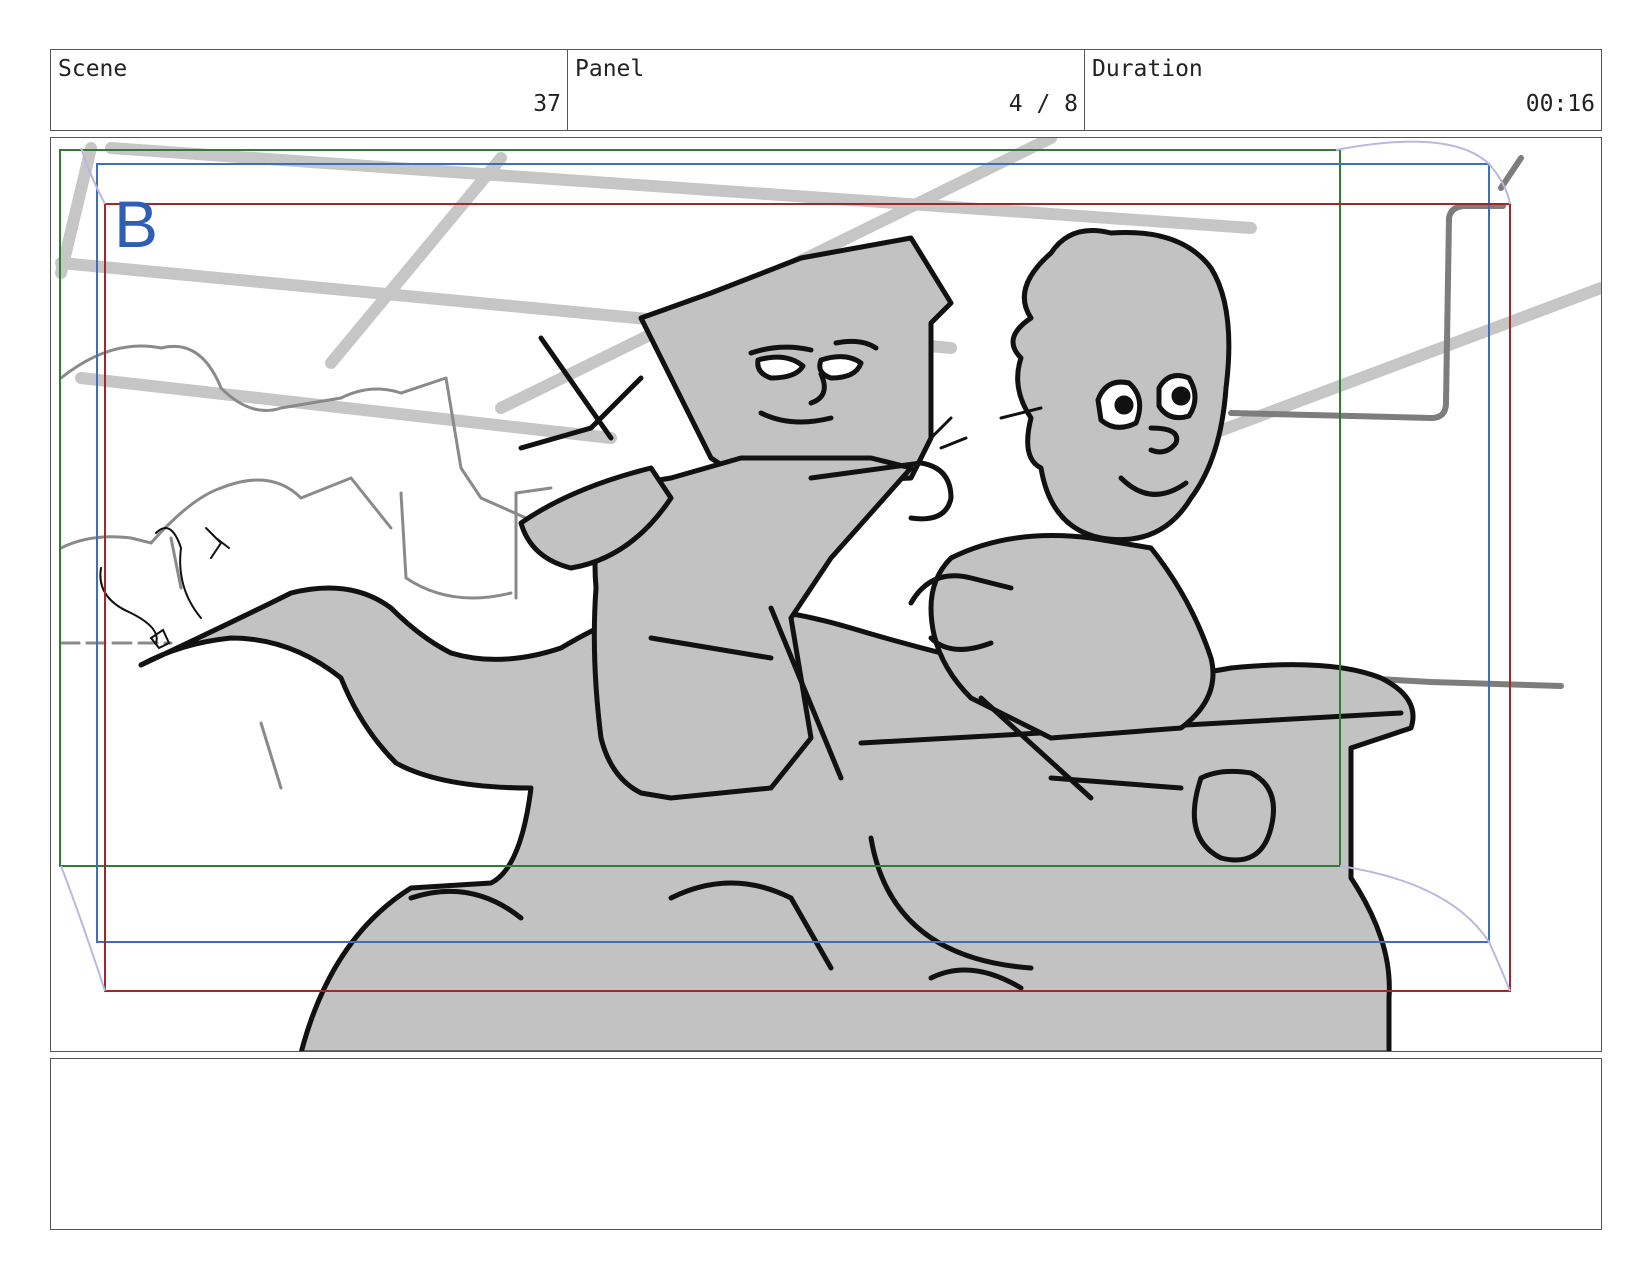 This screenshot has height=1275, width=1650. Describe the element at coordinates (136, 224) in the screenshot. I see `panel-letter: B` at that location.